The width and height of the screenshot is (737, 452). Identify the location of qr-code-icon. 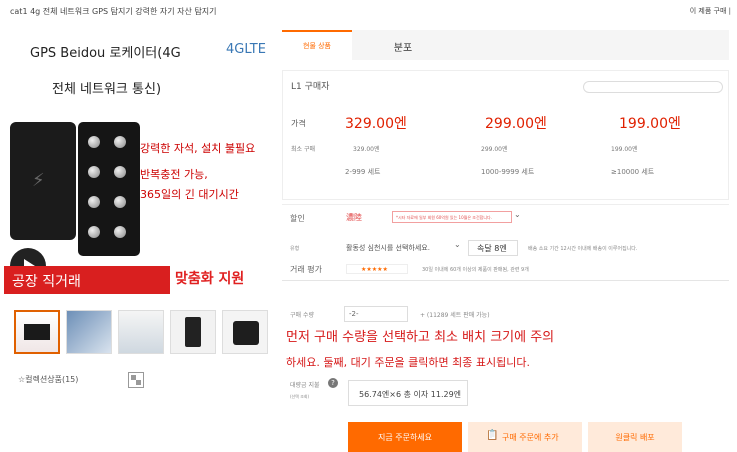
(136, 380).